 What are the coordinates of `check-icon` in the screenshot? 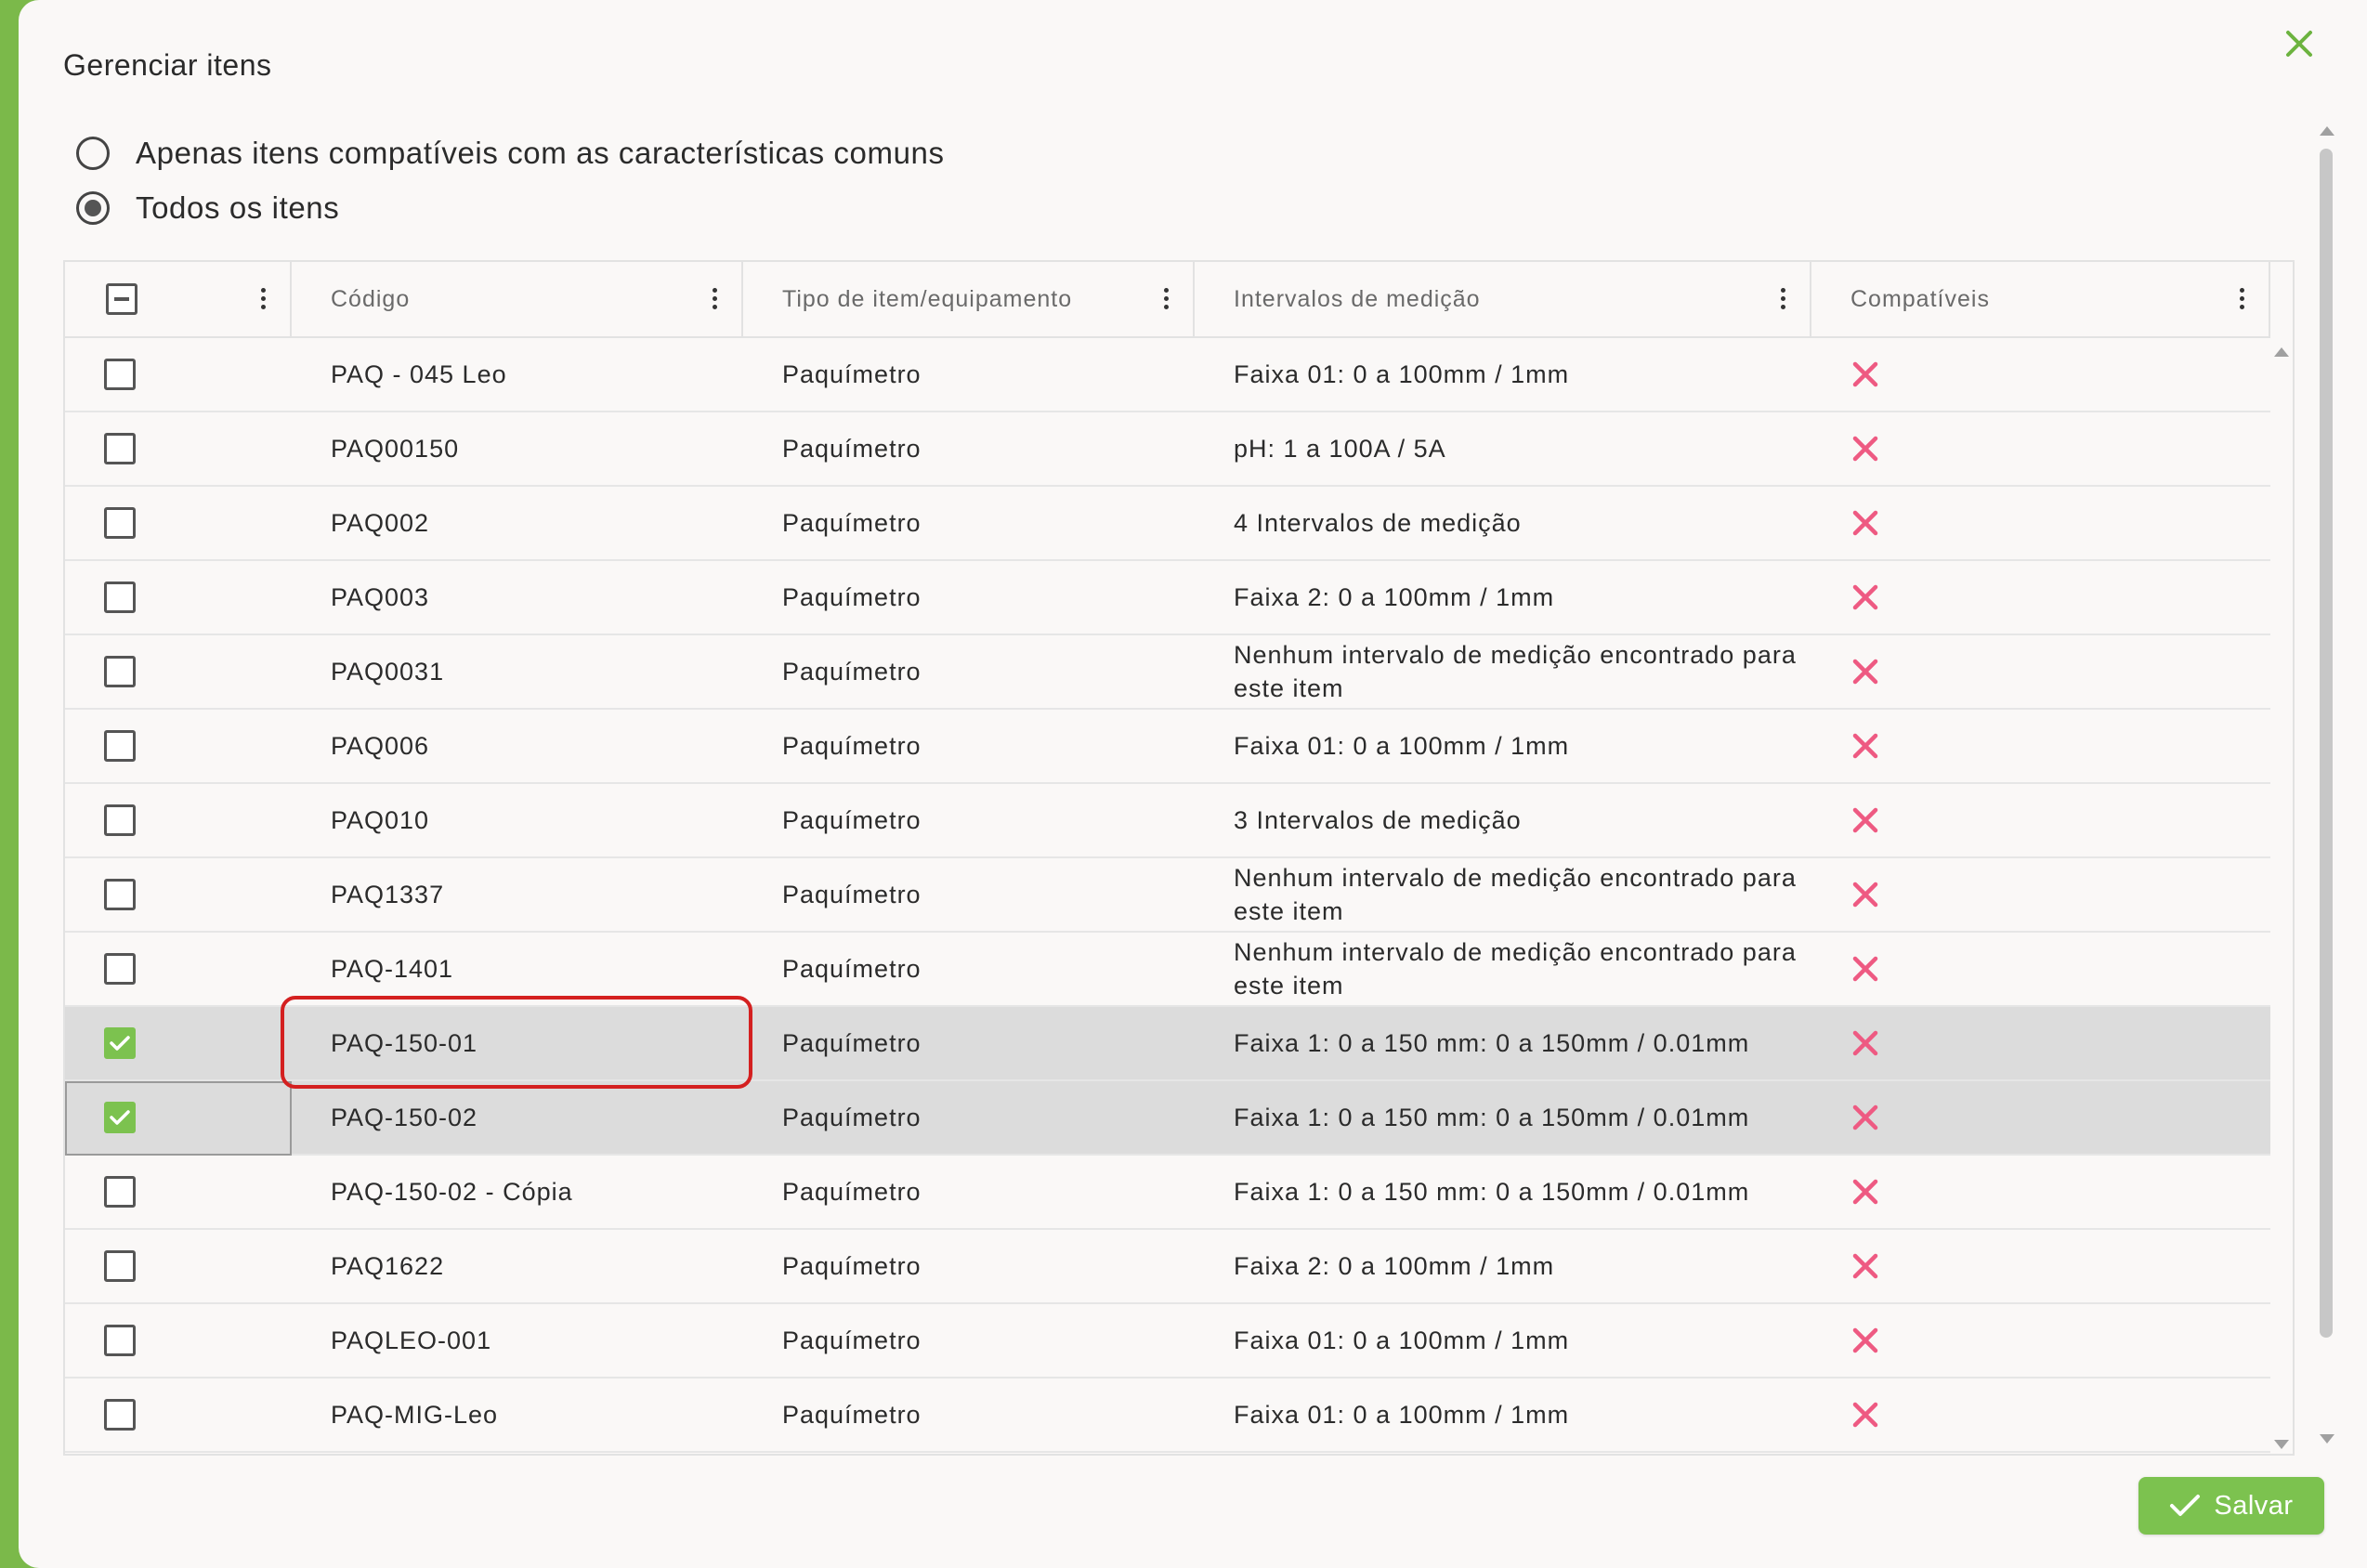 It's located at (2185, 1505).